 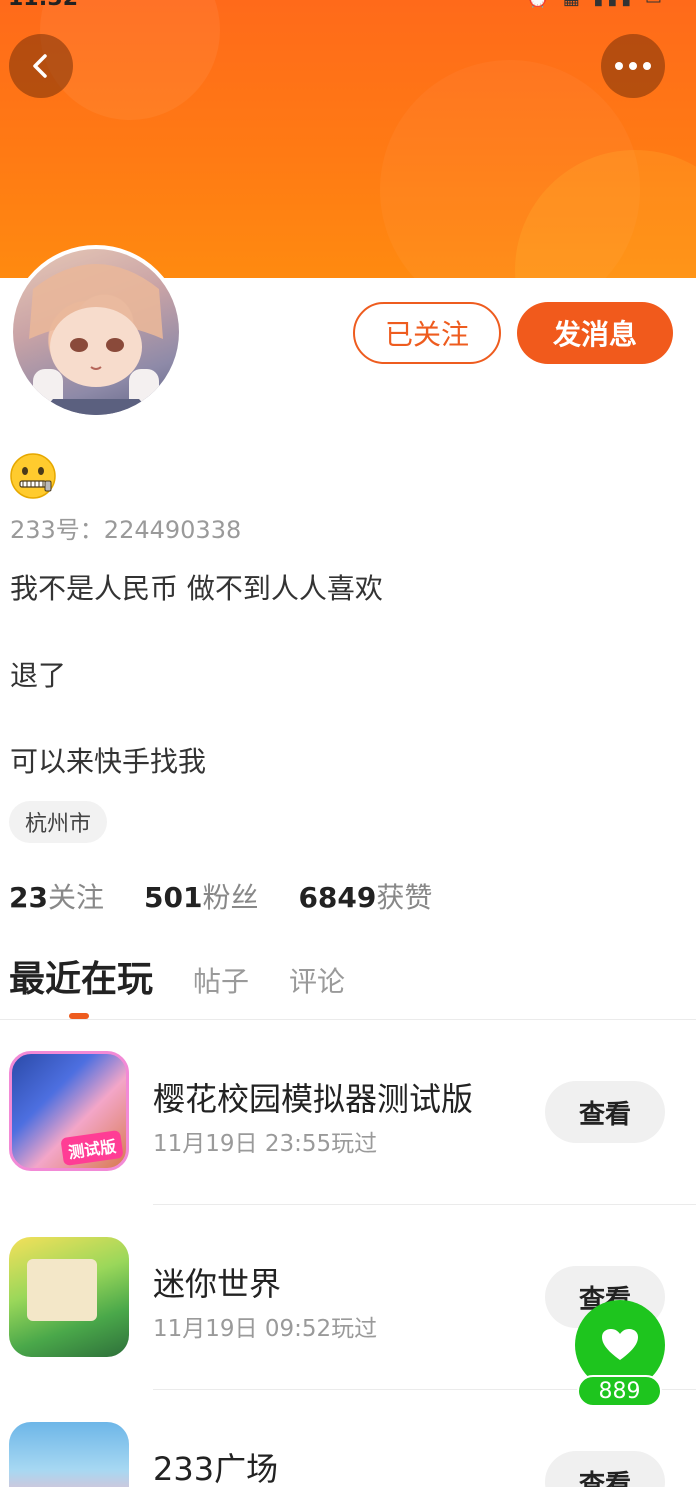 What do you see at coordinates (221, 980) in the screenshot?
I see `tab-posts: 帖子` at bounding box center [221, 980].